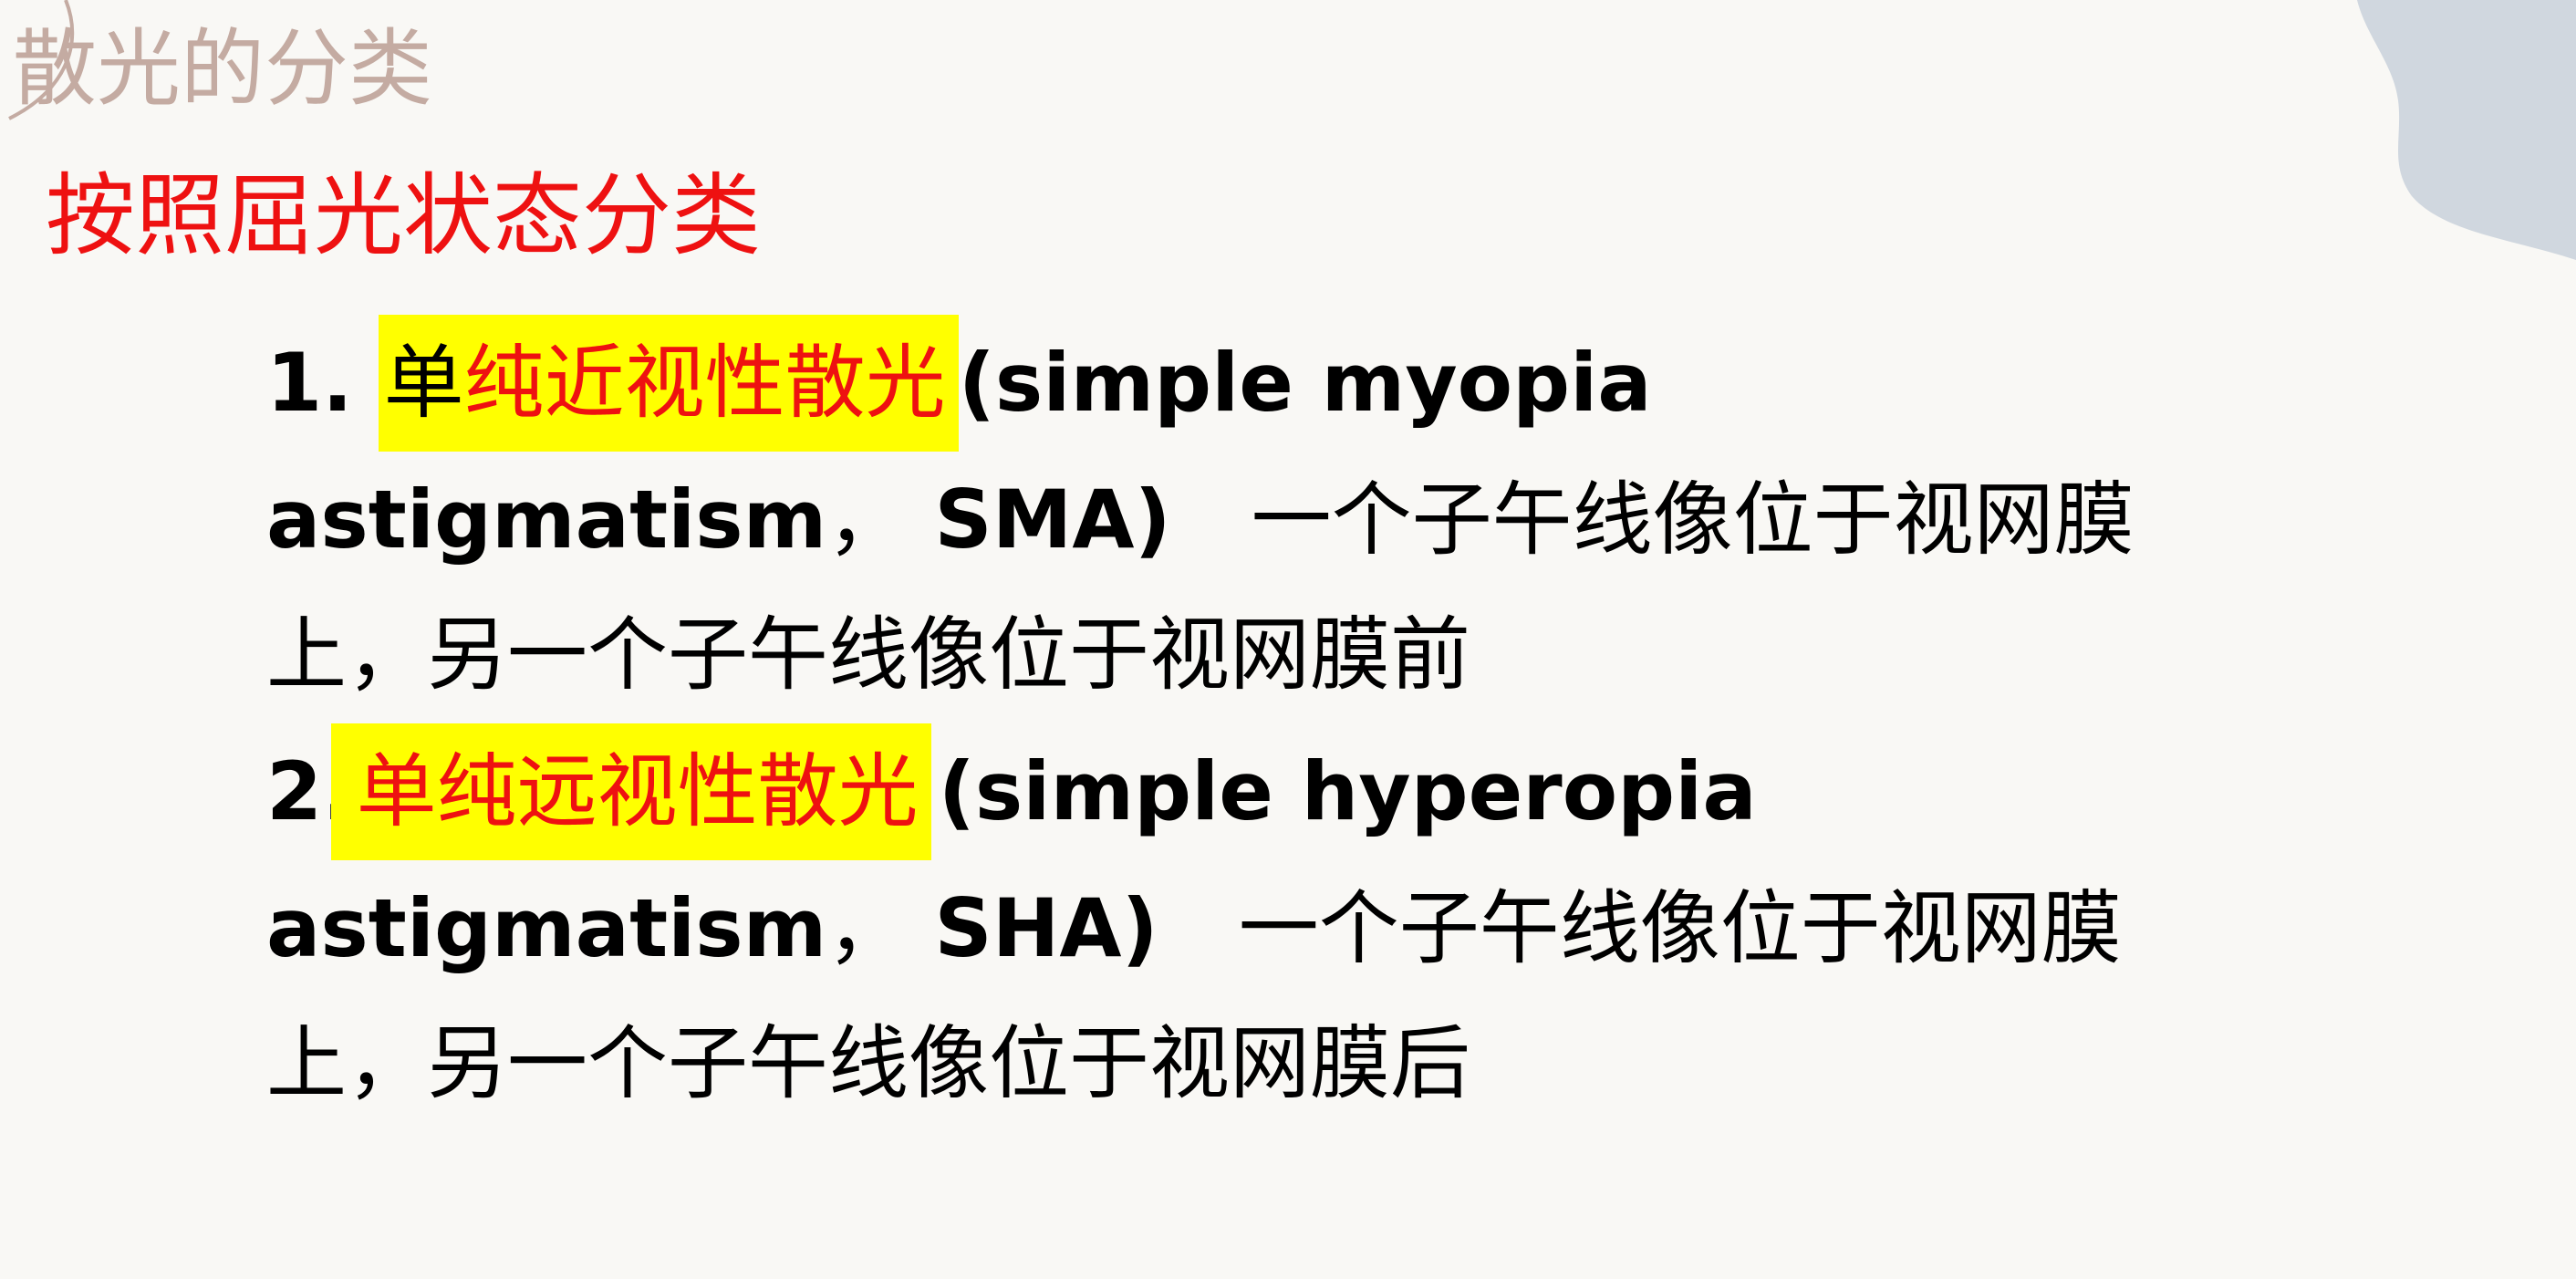 This screenshot has height=1279, width=2576. Describe the element at coordinates (423, 383) in the screenshot. I see `item1-name-first-char: 单` at that location.